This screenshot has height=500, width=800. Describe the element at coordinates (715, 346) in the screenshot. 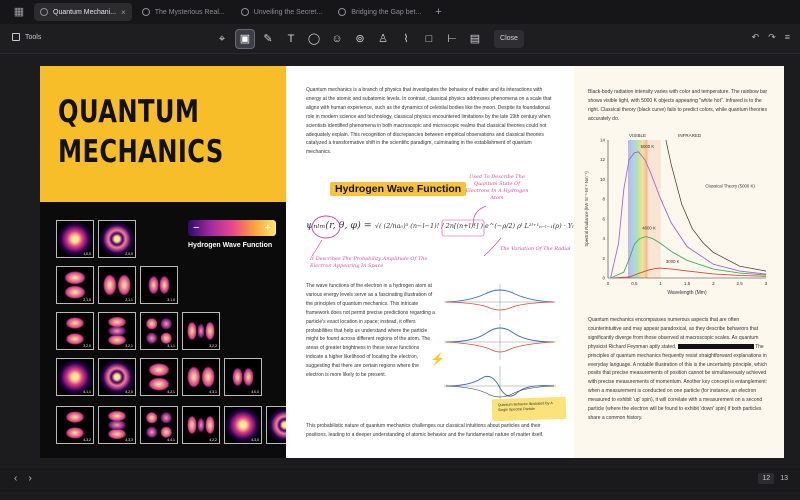

I see `redaction-block` at that location.